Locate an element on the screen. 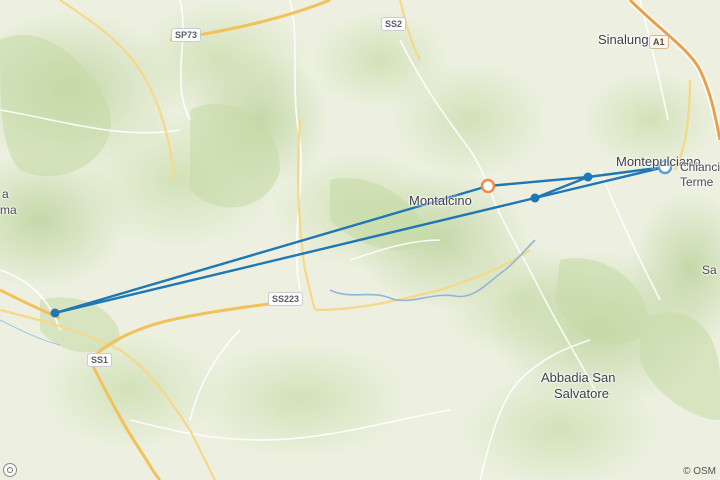 The width and height of the screenshot is (720, 480). place-label-right-partial: Sa is located at coordinates (709, 270).